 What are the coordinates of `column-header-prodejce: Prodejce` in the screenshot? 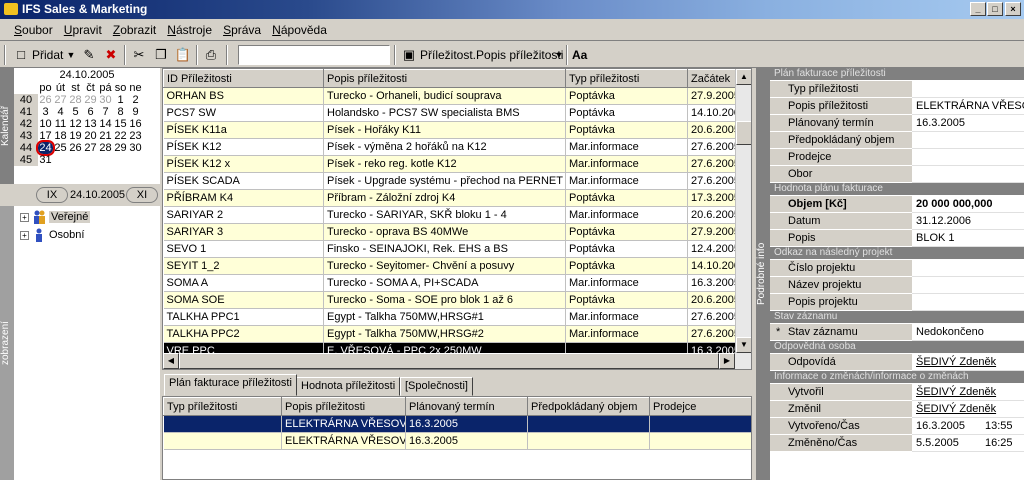 It's located at (700, 406).